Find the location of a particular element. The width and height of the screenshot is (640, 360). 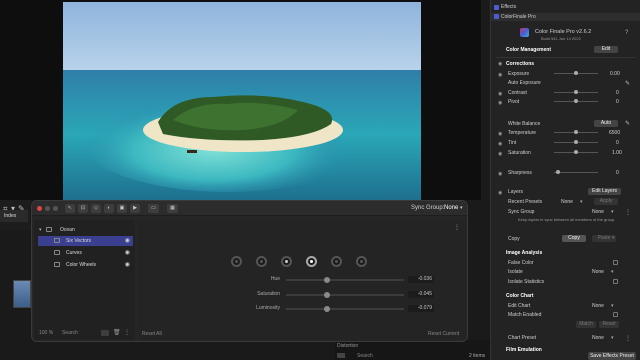

minimize-icon is located at coordinates (47, 208).